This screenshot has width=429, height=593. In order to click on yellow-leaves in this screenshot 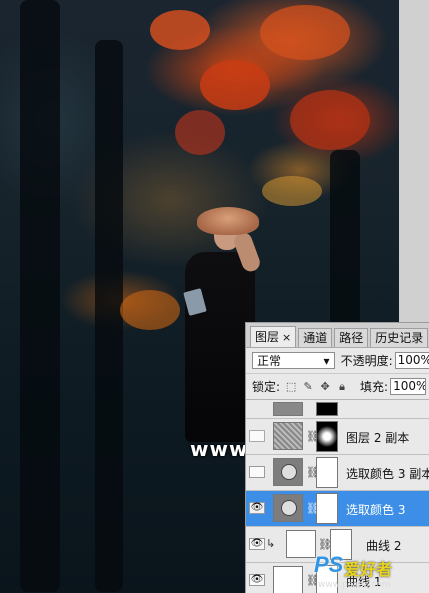, I will do `click(292, 191)`.